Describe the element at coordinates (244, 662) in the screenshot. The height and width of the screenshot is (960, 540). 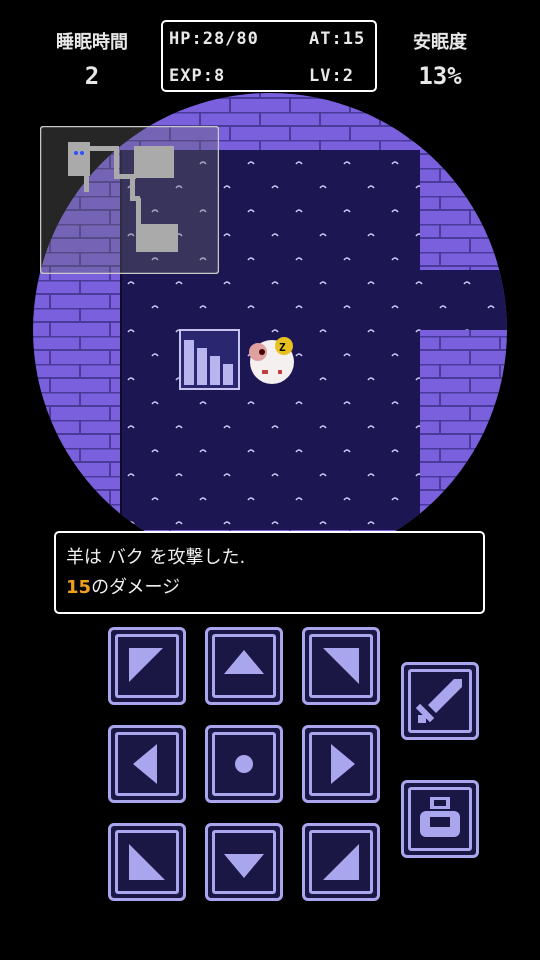
I see `arrow-up-icon` at that location.